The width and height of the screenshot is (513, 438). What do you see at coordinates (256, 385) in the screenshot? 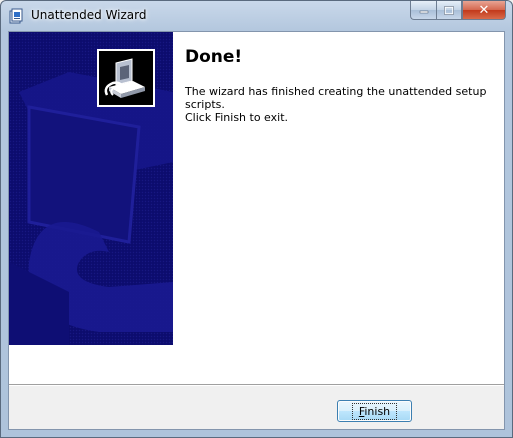
I see `button-area-divider` at bounding box center [256, 385].